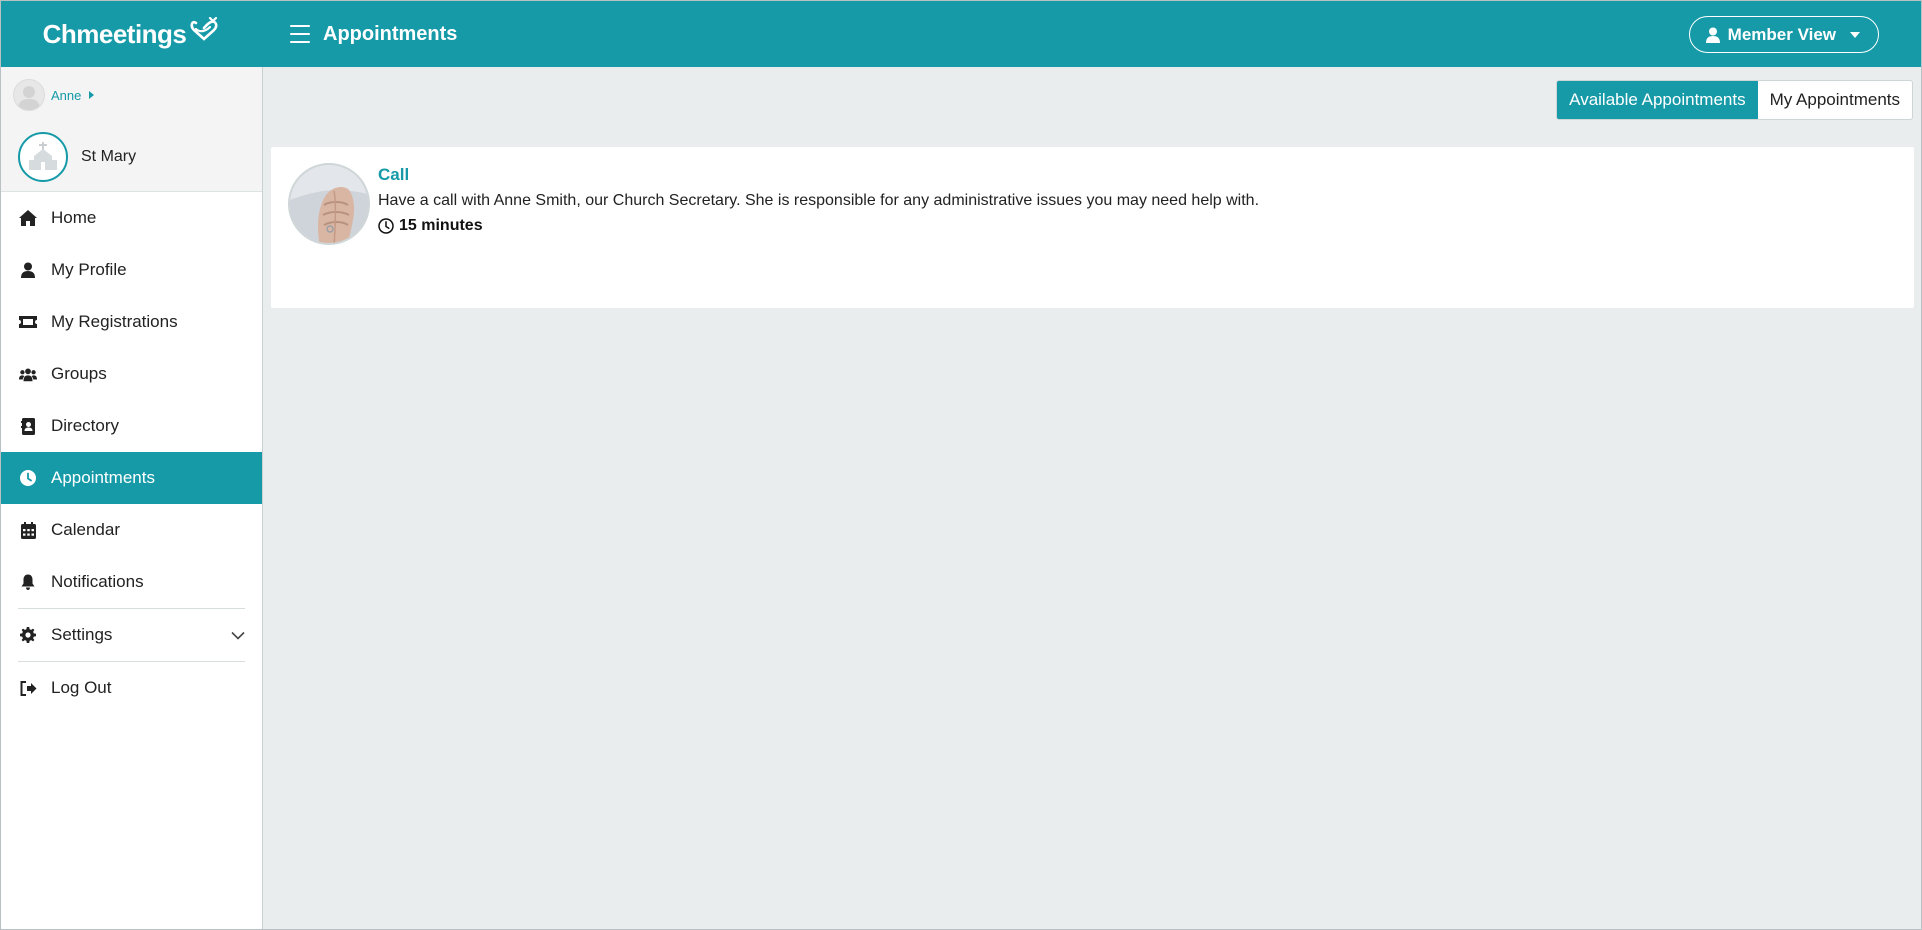 Image resolution: width=1922 pixels, height=930 pixels. I want to click on menu-toggle-icon, so click(300, 34).